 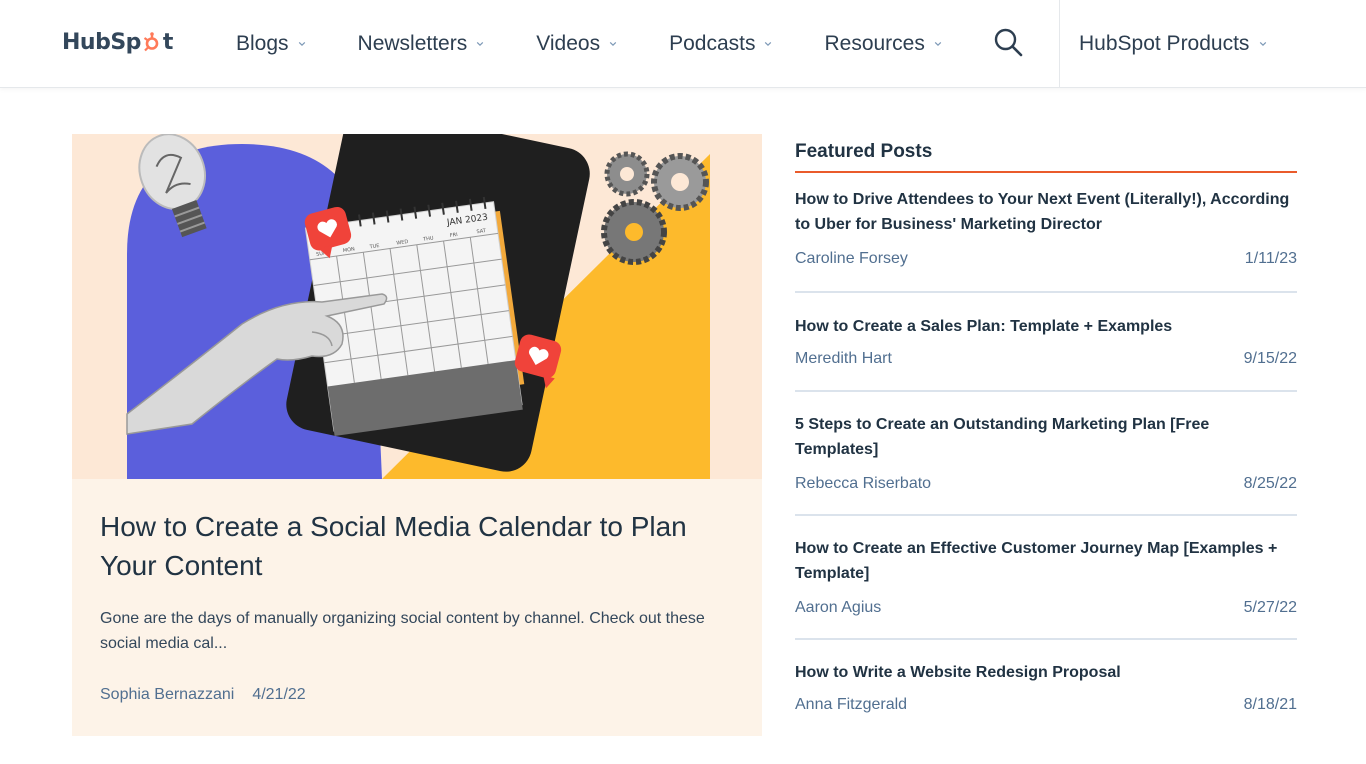 What do you see at coordinates (101, 42) in the screenshot?
I see `logo-text-left: HubSp` at bounding box center [101, 42].